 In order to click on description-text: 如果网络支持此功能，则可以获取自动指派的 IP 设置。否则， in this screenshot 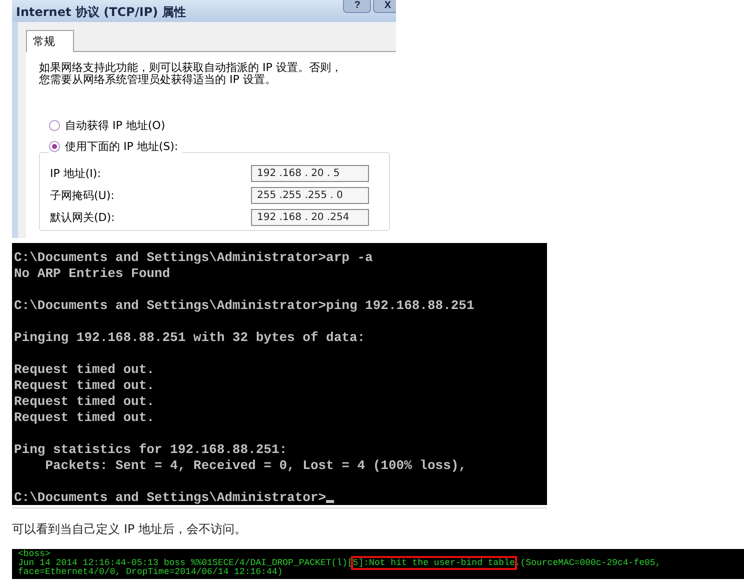, I will do `click(190, 68)`.